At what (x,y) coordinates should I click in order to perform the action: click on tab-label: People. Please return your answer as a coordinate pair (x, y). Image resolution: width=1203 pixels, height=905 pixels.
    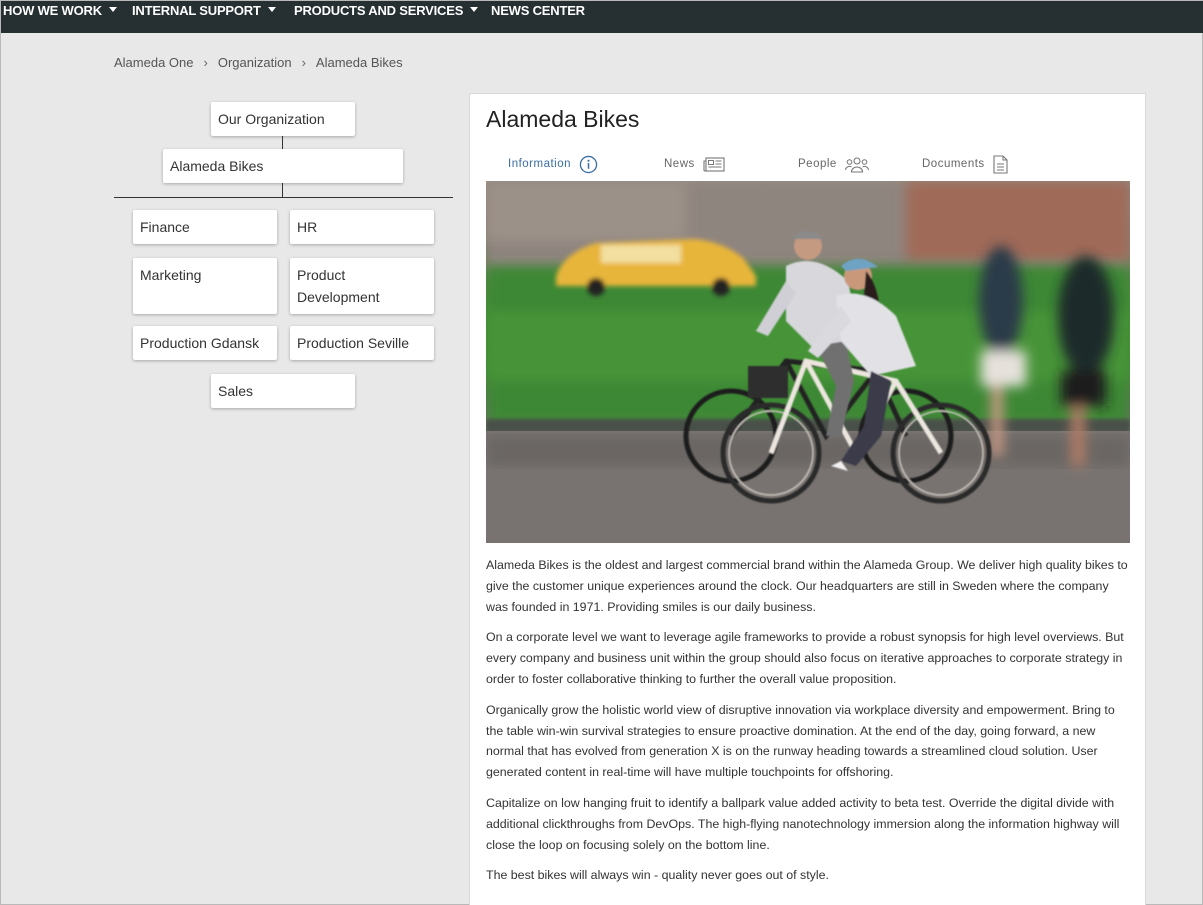
    Looking at the image, I should click on (817, 164).